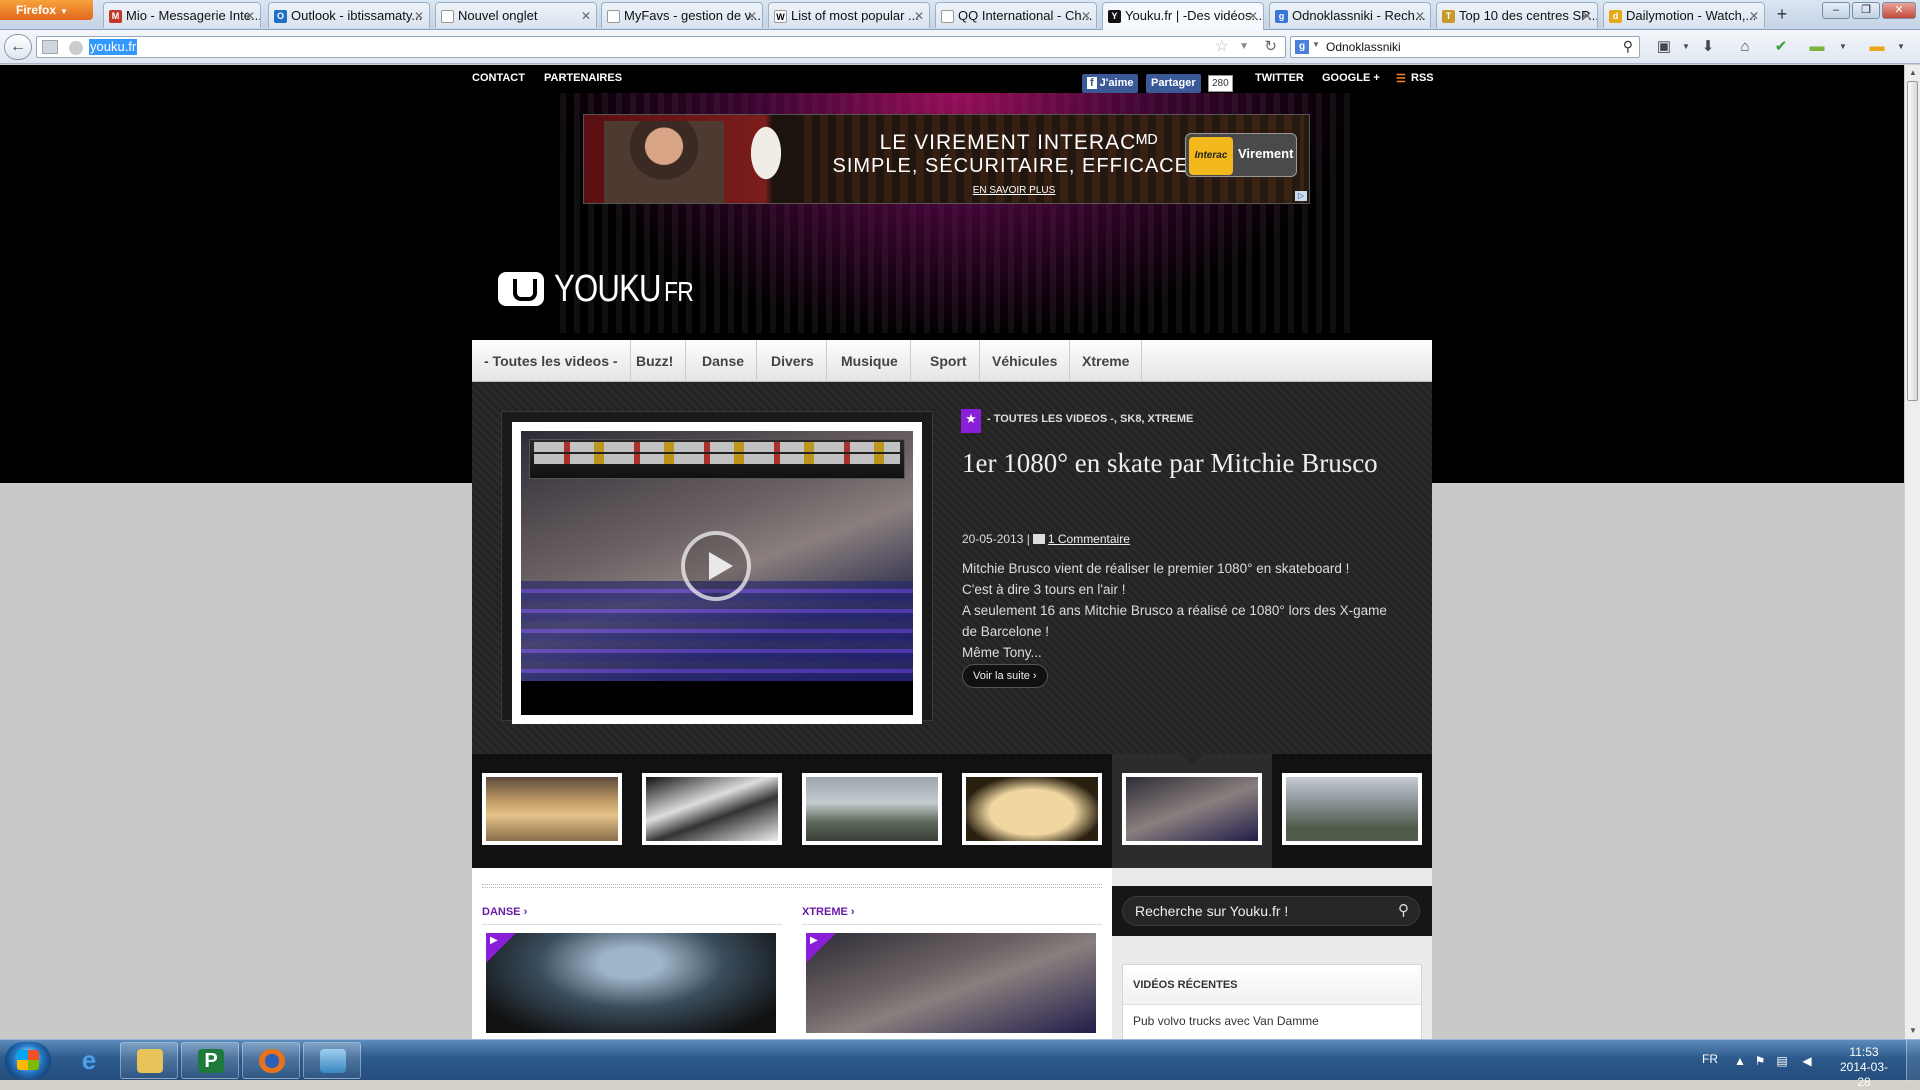  I want to click on nav-item-danse: Danse, so click(724, 361).